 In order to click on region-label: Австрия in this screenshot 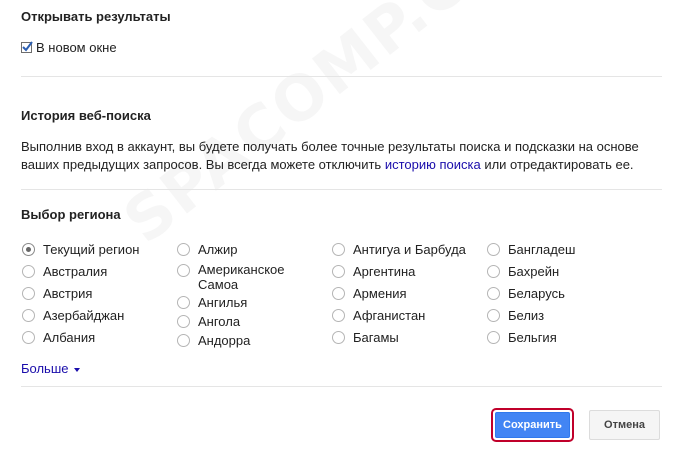, I will do `click(68, 293)`.